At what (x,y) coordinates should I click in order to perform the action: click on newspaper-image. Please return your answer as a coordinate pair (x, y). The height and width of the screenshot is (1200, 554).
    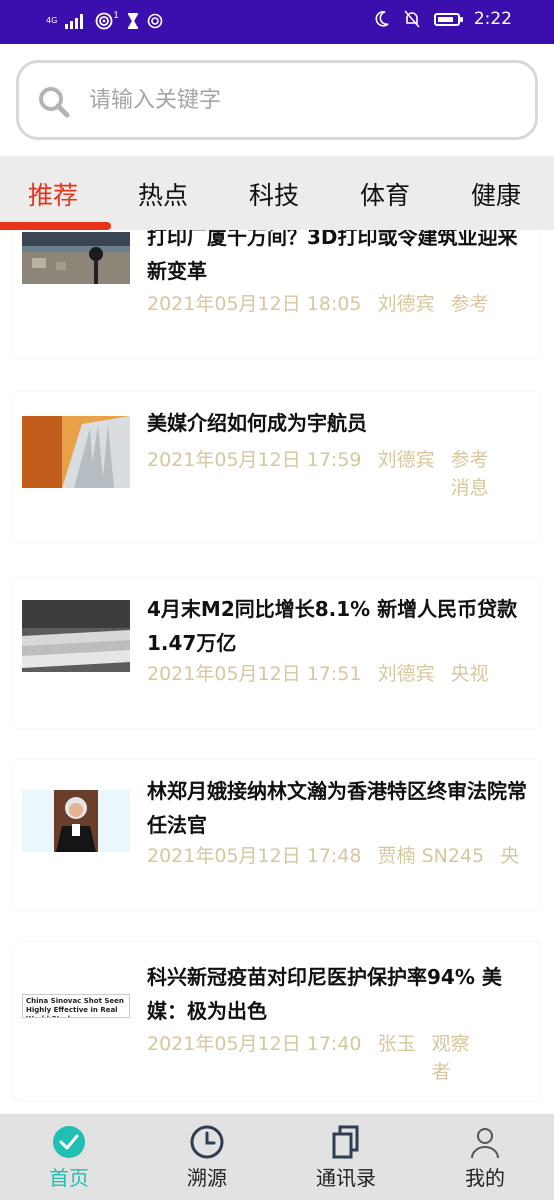
    Looking at the image, I should click on (76, 636).